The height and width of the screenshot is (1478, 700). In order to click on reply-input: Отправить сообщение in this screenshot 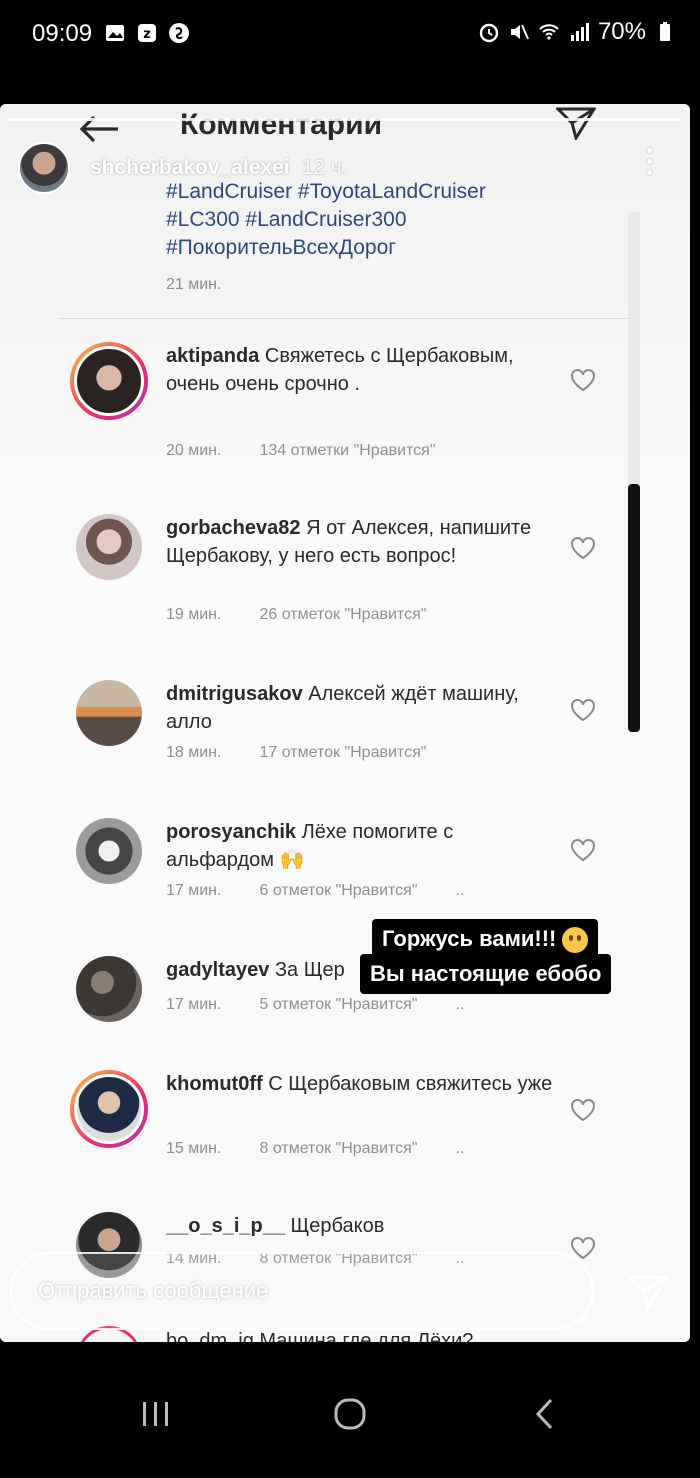, I will do `click(302, 1291)`.